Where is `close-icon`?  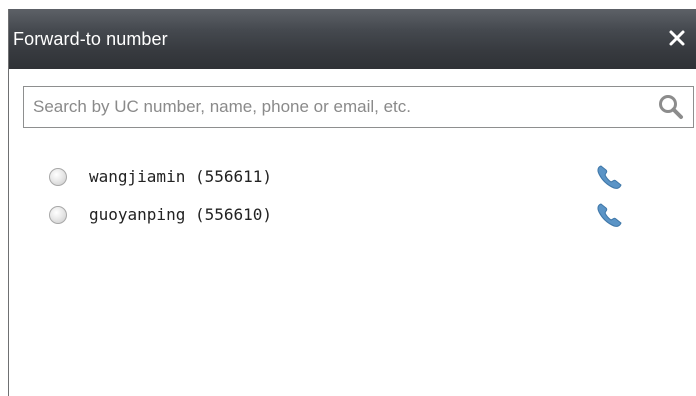 close-icon is located at coordinates (677, 38).